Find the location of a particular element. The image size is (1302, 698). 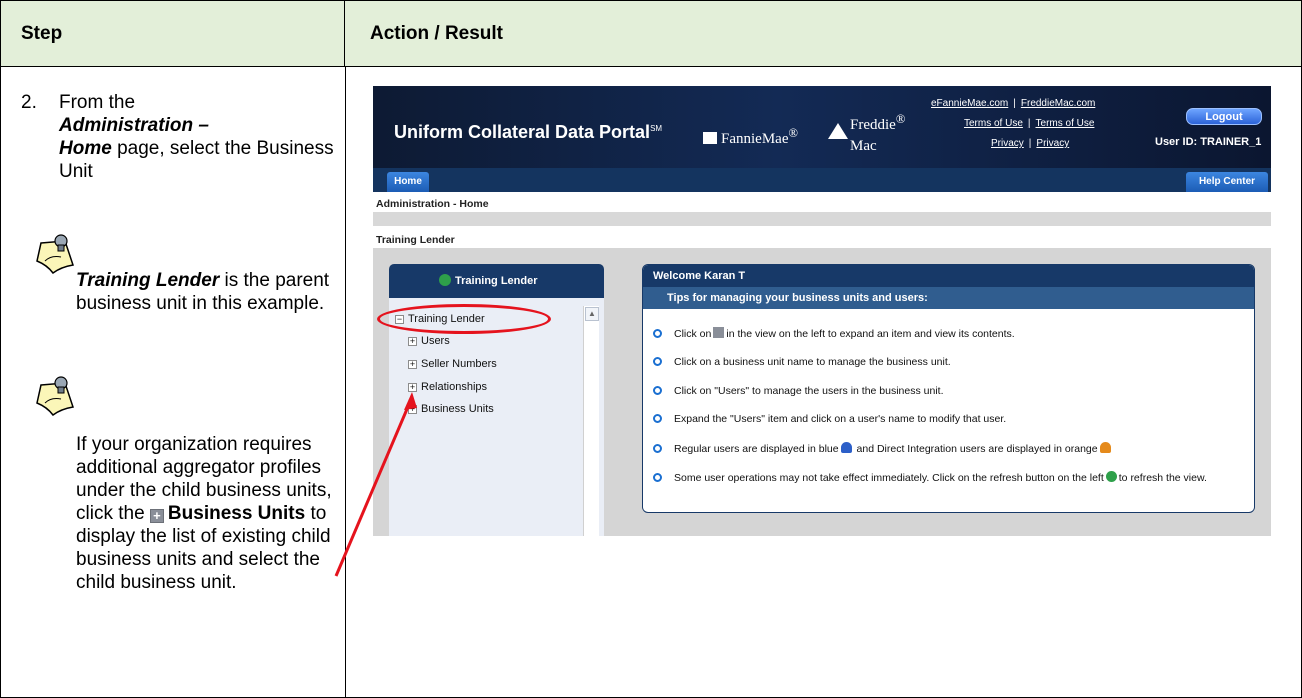

tree-header: Training Lender is located at coordinates (496, 284).